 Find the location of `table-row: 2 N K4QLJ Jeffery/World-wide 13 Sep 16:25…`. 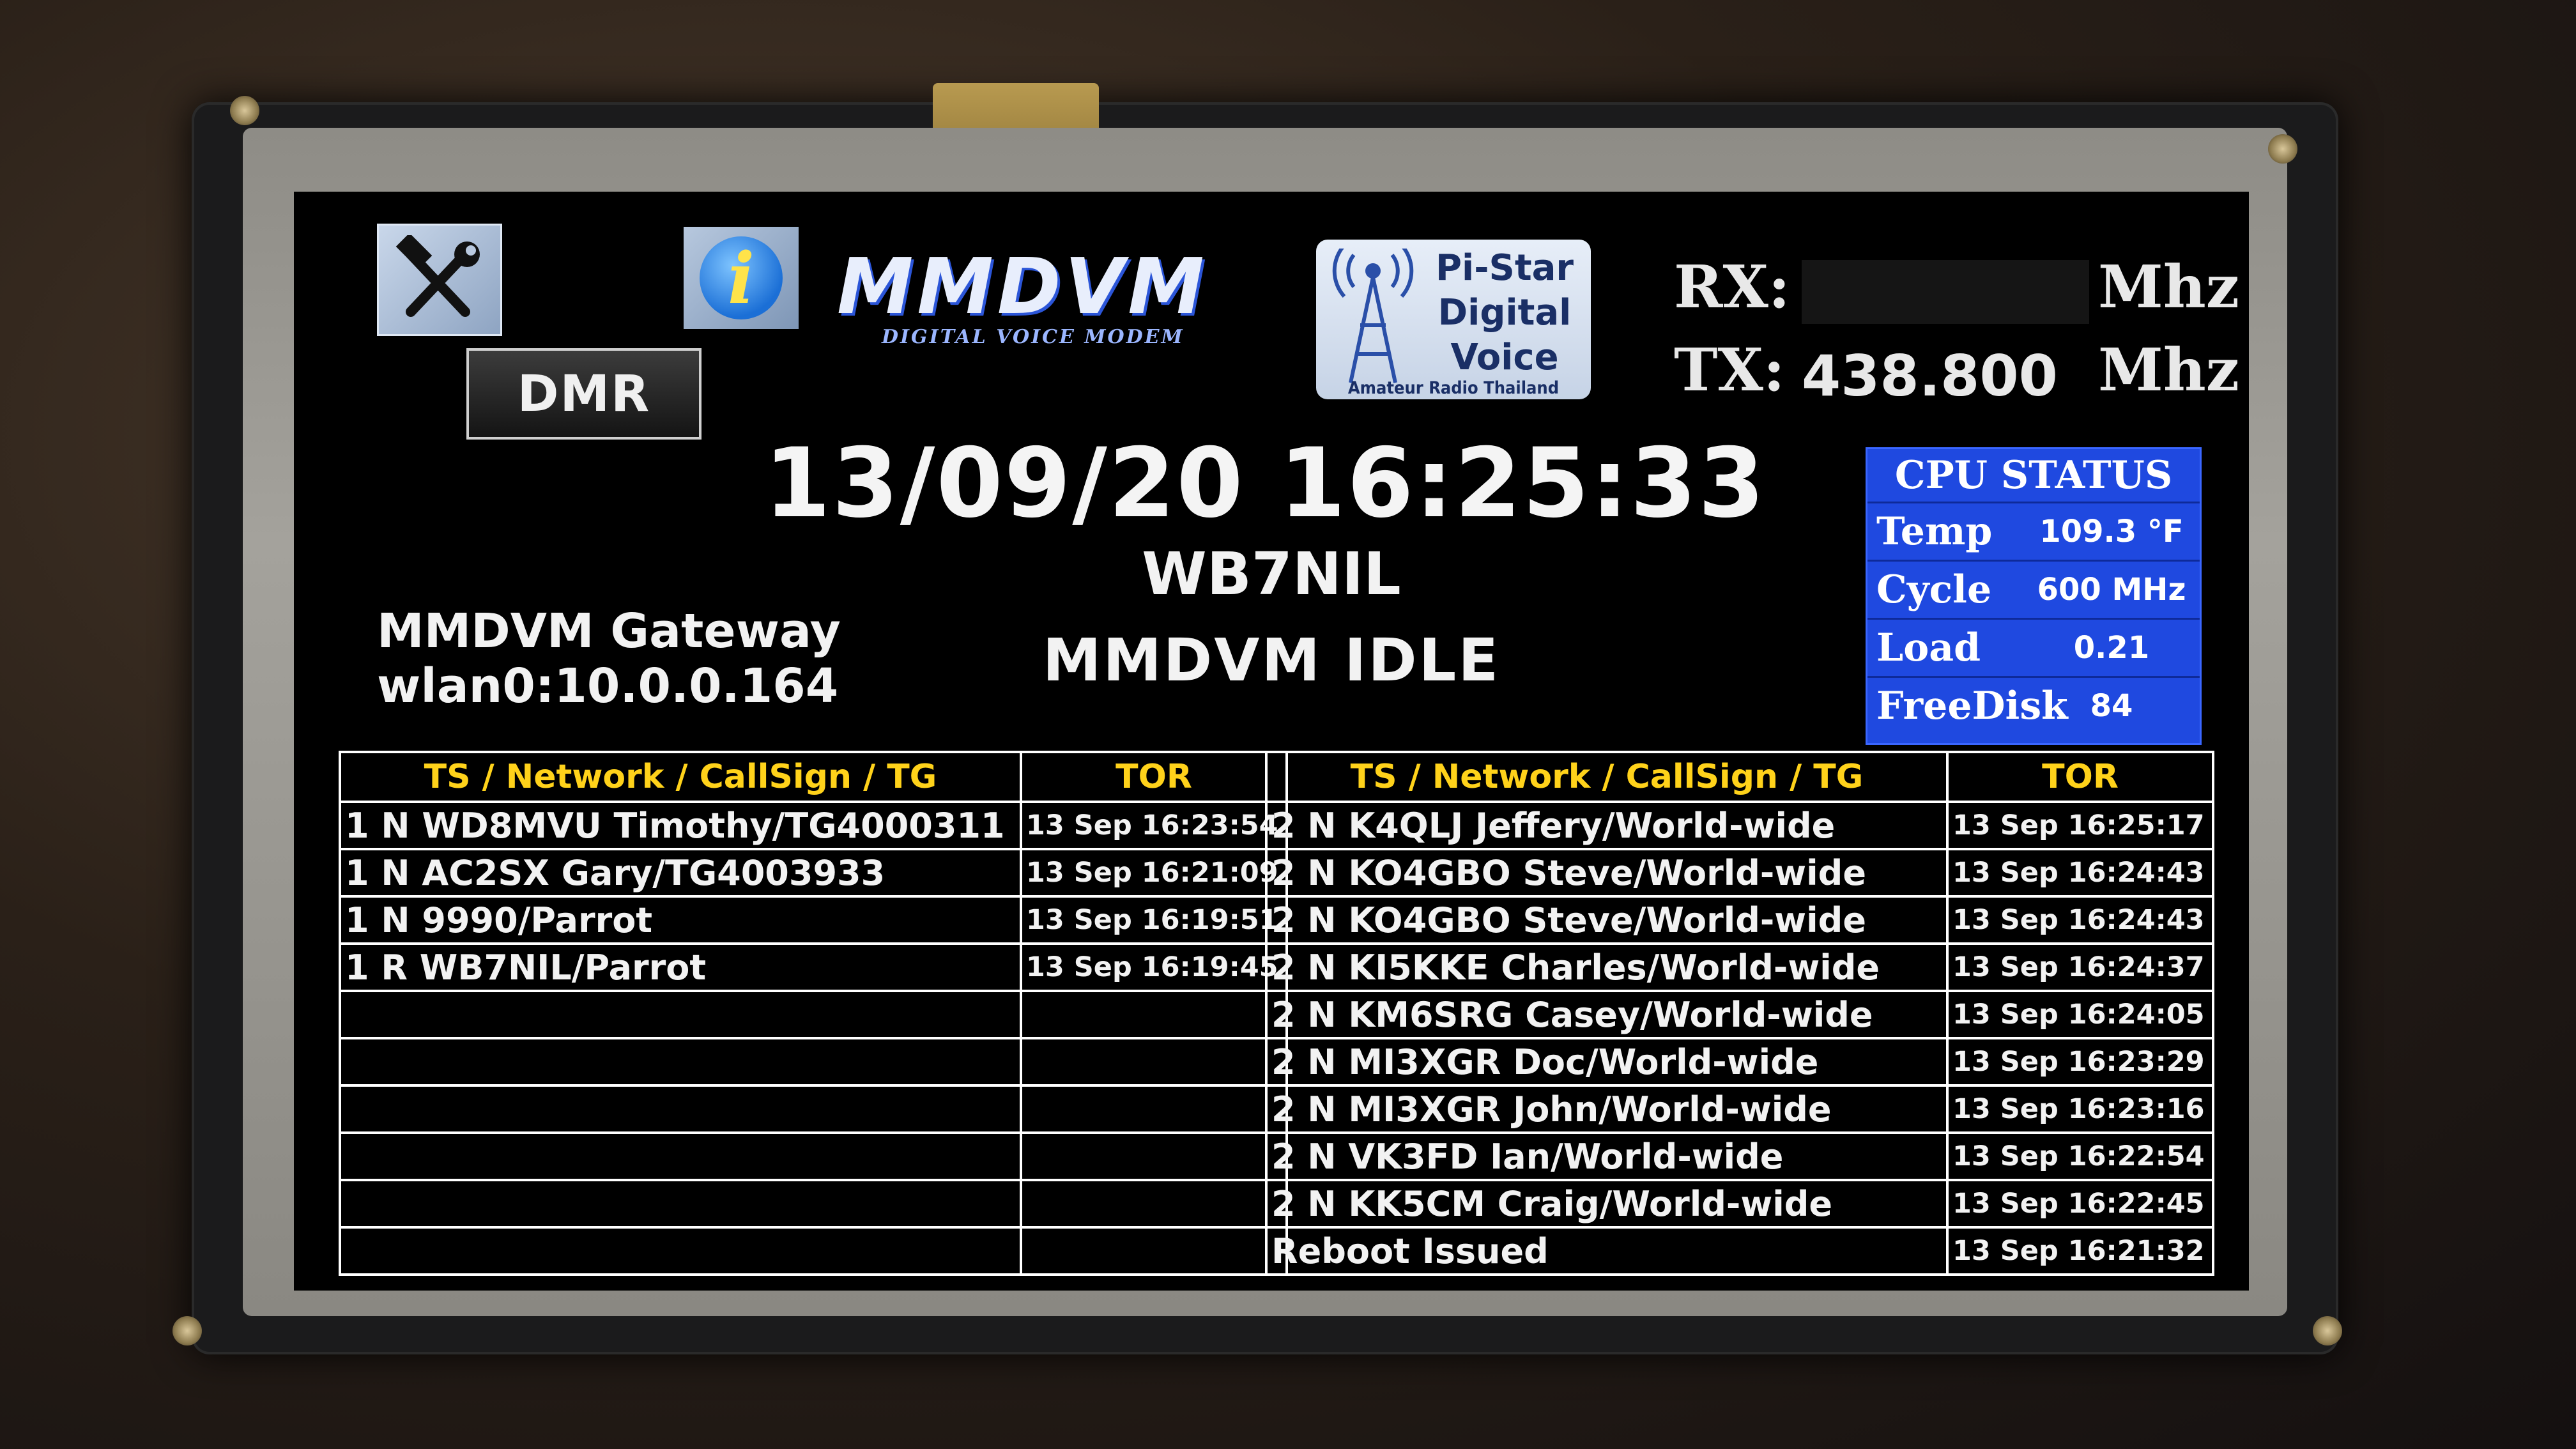

table-row: 2 N K4QLJ Jeffery/World-wide 13 Sep 16:25… is located at coordinates (1739, 825).